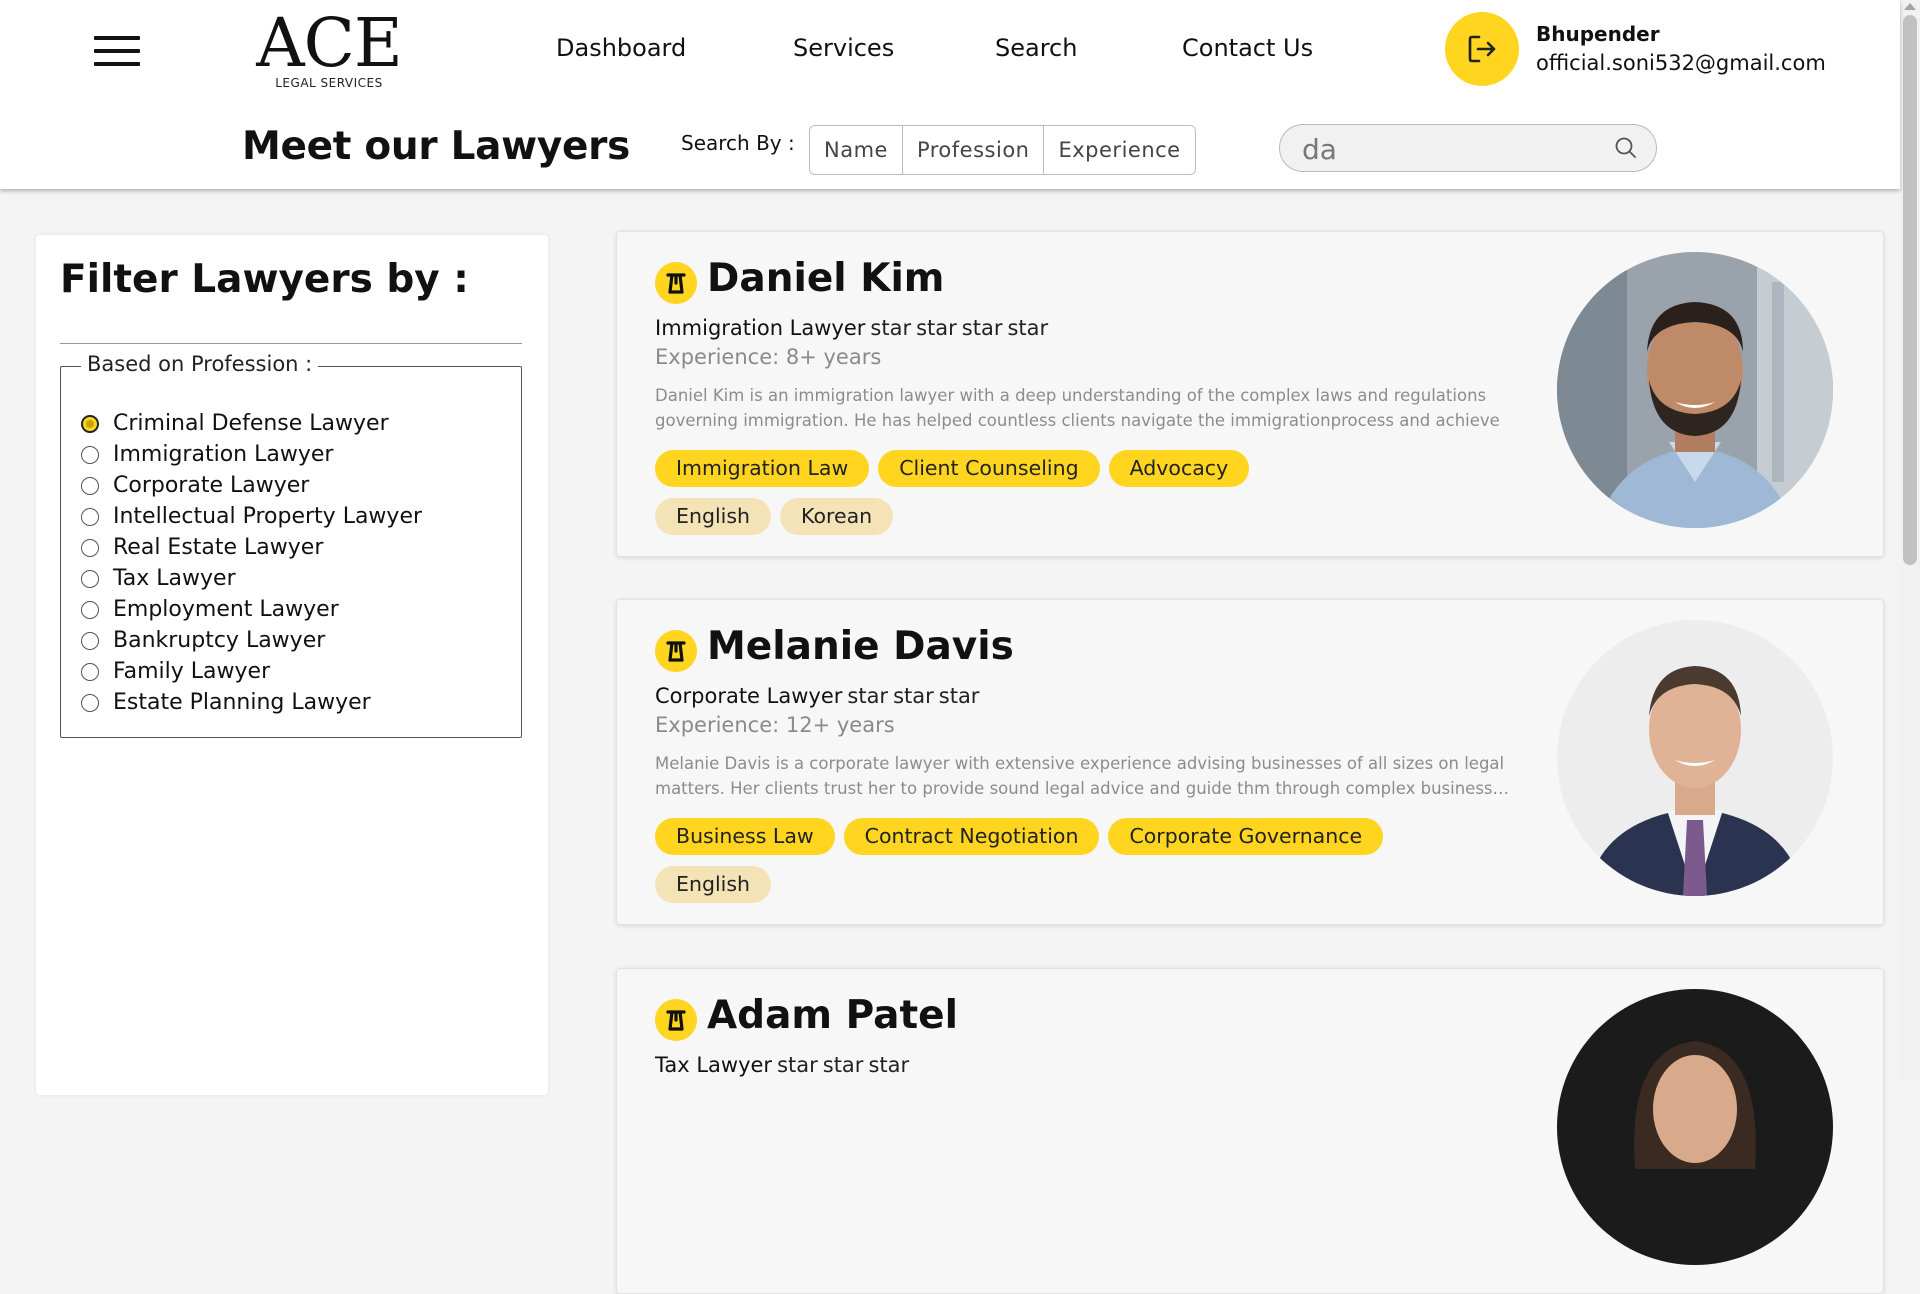 This screenshot has width=1920, height=1294. What do you see at coordinates (268, 516) in the screenshot?
I see `profession-option-label: Intellectual Property Lawyer` at bounding box center [268, 516].